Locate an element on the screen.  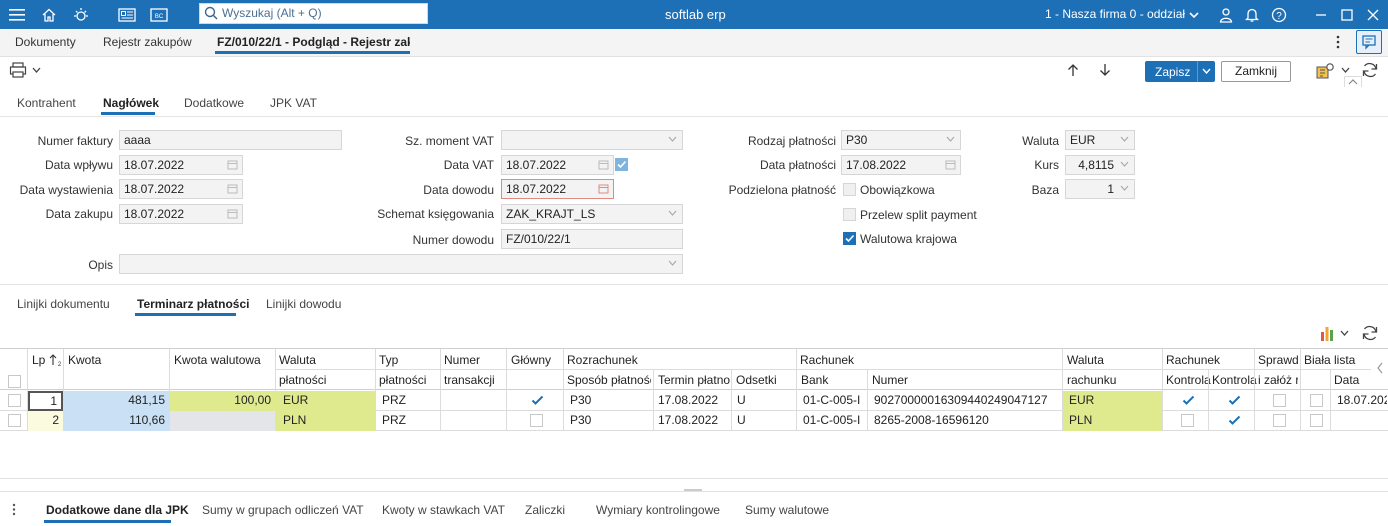
help-icon: ? is located at coordinates (1279, 15).